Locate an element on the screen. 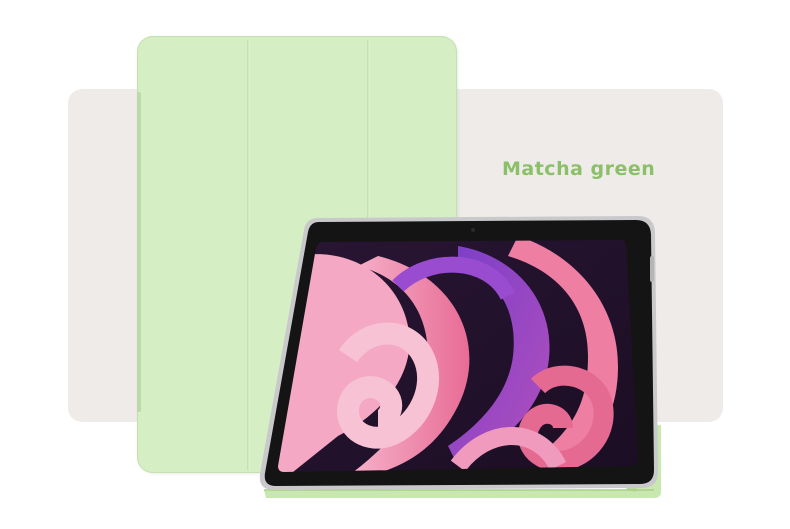 Image resolution: width=790 pixels, height=529 pixels. case-spine-edge is located at coordinates (139, 252).